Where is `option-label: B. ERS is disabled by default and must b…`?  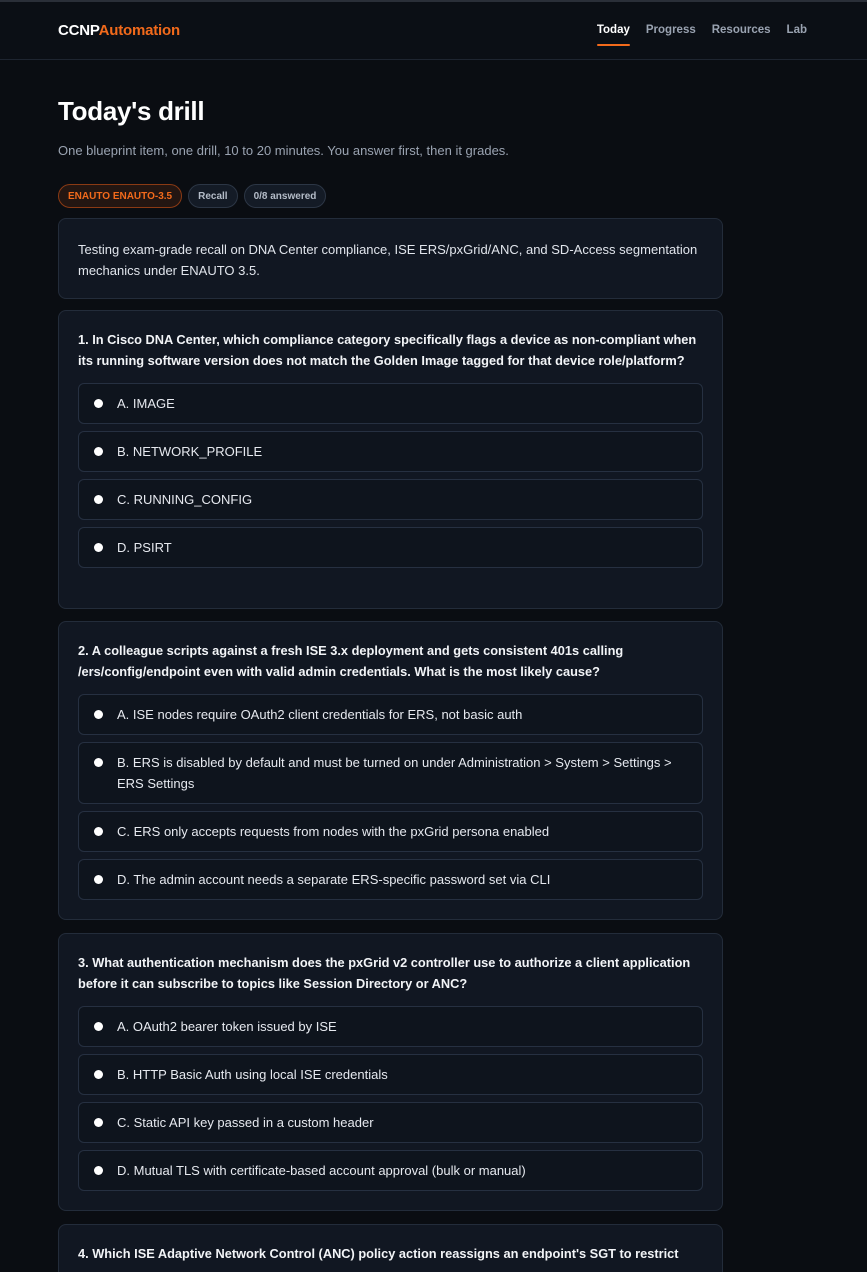 option-label: B. ERS is disabled by default and must b… is located at coordinates (394, 773).